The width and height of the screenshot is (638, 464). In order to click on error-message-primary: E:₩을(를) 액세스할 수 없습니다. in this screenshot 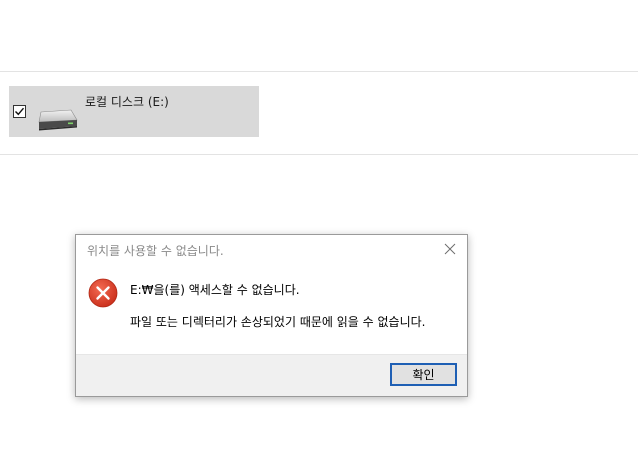, I will do `click(215, 290)`.